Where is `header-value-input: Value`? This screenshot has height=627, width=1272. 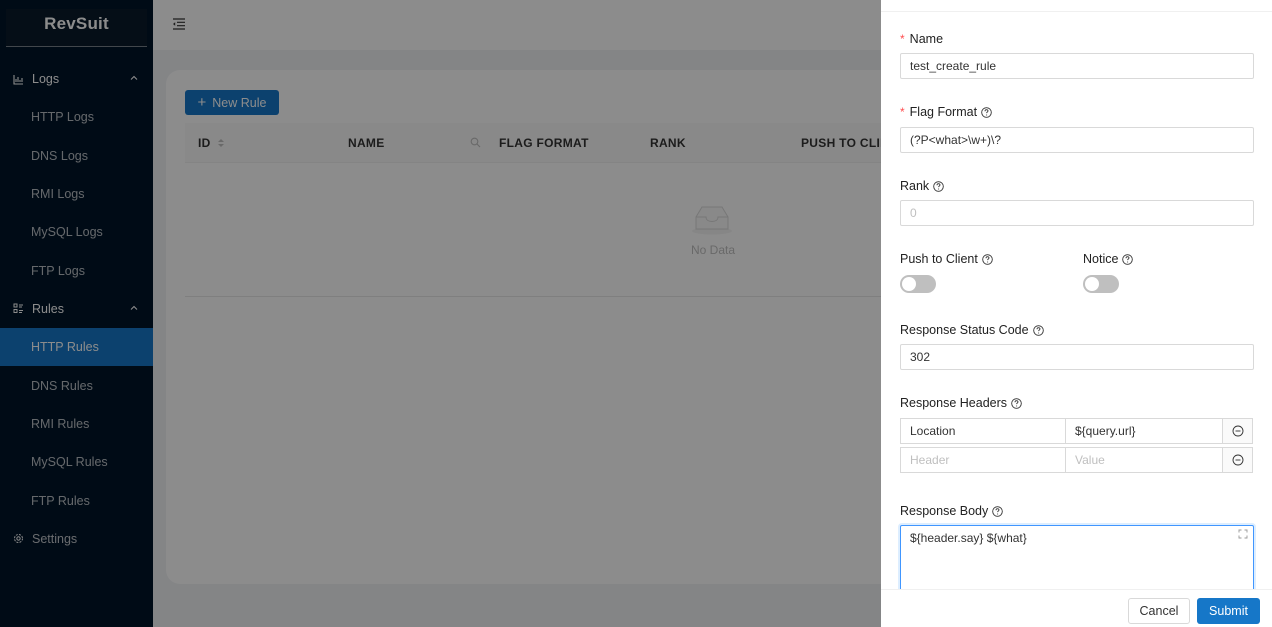
header-value-input: Value is located at coordinates (1144, 460).